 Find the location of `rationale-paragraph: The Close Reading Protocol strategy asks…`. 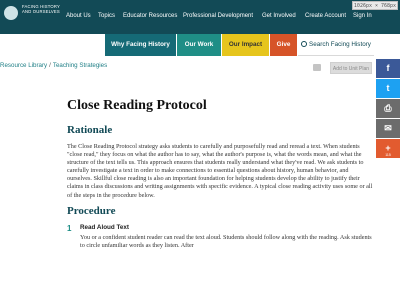

rationale-paragraph: The Close Reading Protocol strategy asks… is located at coordinates (220, 171).